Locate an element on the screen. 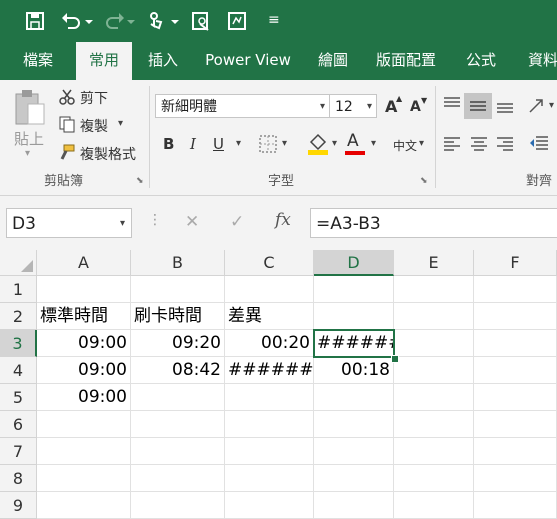 The height and width of the screenshot is (519, 557). row-header-1: 1 is located at coordinates (18, 289).